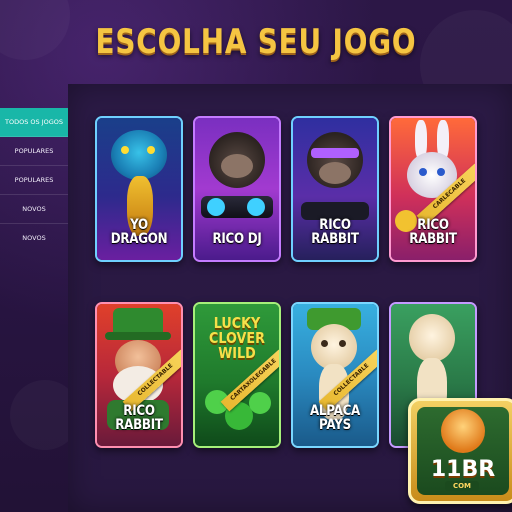 The width and height of the screenshot is (512, 512). I want to click on game-card-rico-dj: RICO DJ, so click(237, 189).